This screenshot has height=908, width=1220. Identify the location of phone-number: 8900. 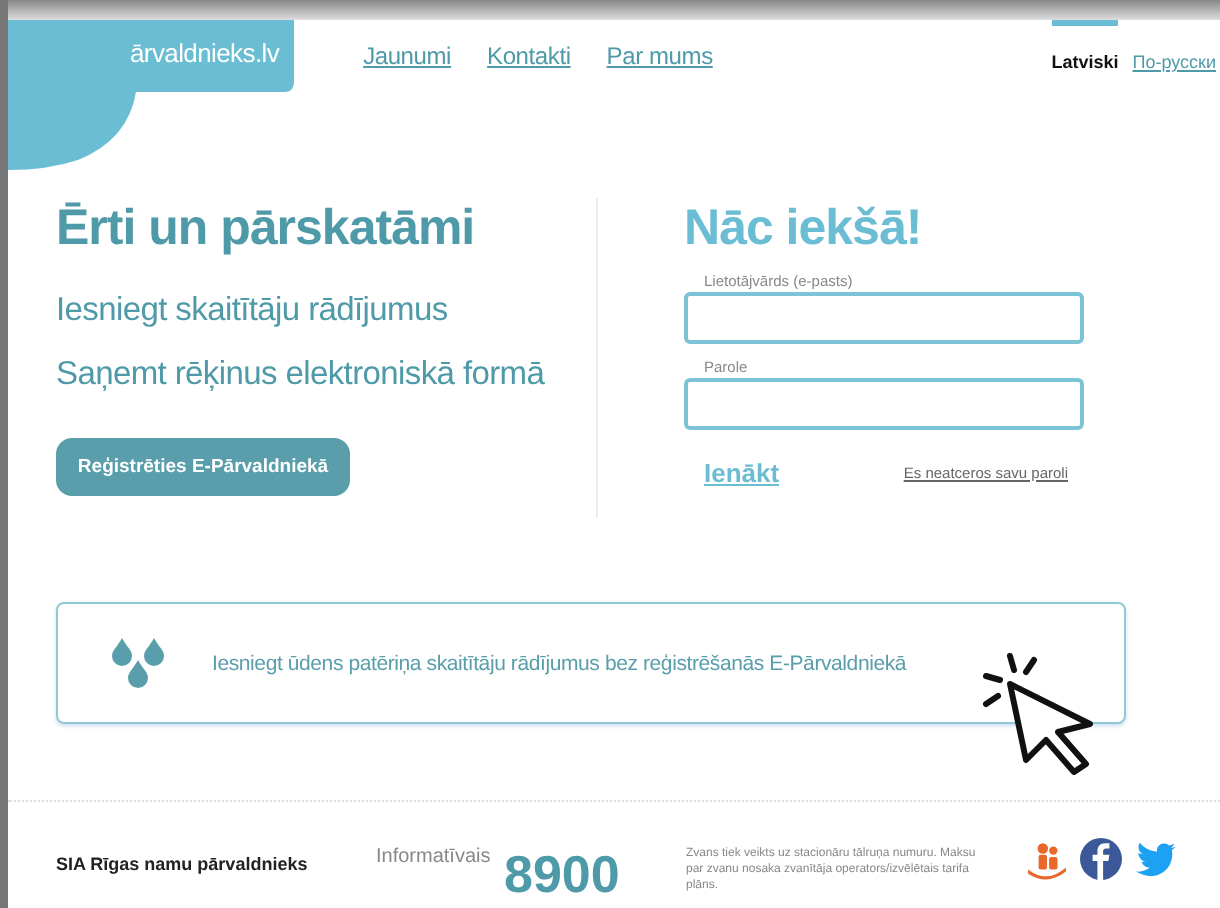
(563, 874).